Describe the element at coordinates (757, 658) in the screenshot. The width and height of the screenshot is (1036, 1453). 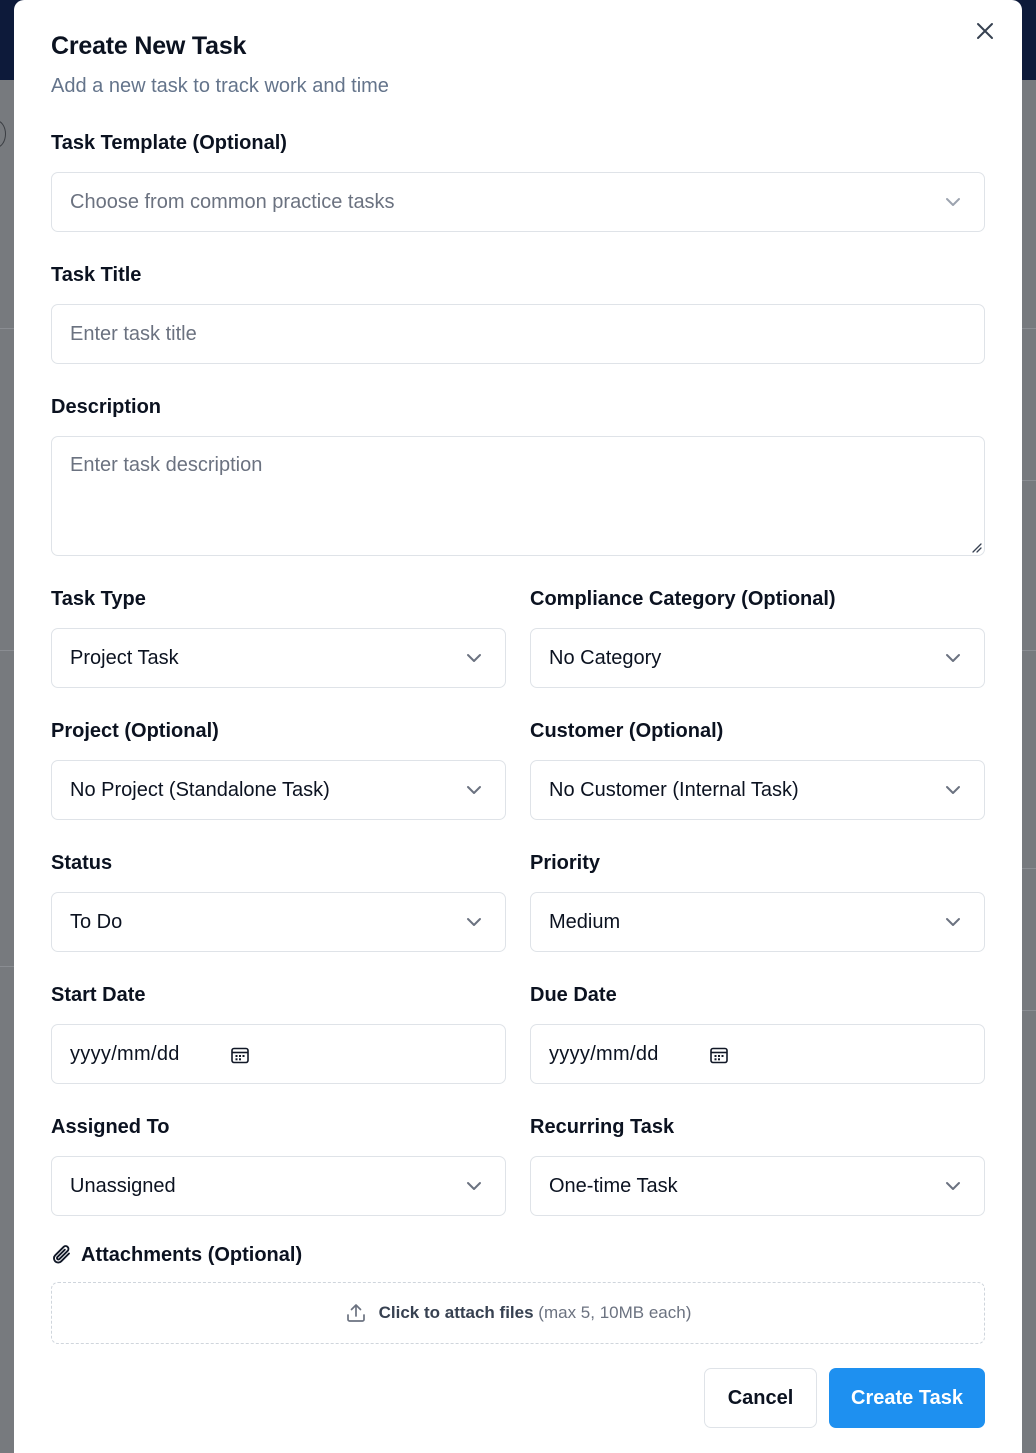
I see `compliance-category-select: No Category` at that location.